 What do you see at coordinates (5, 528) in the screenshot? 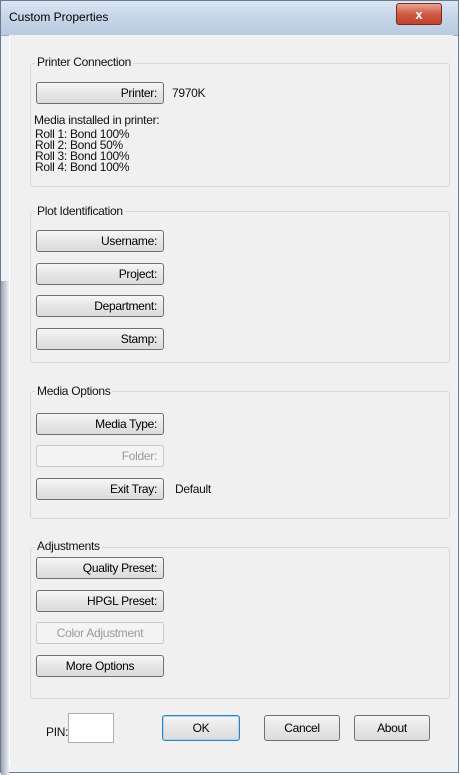
I see `window-edge-shadow` at bounding box center [5, 528].